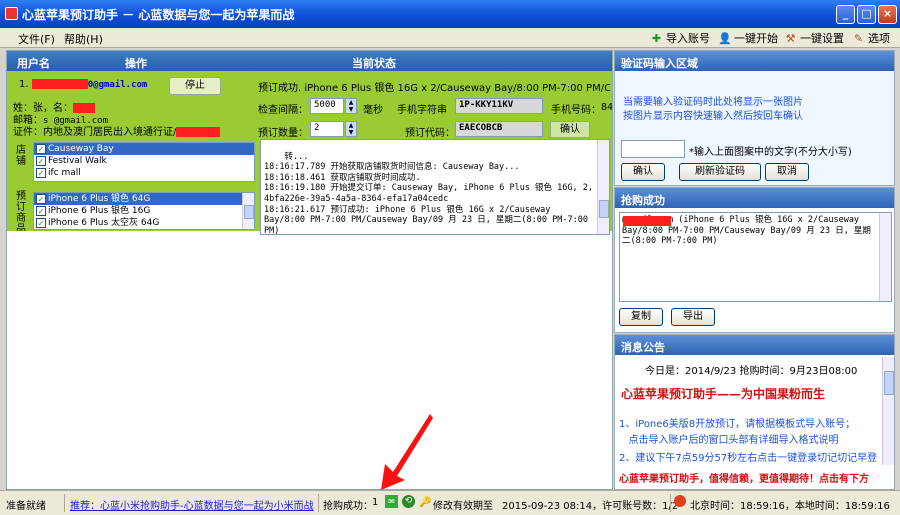 This screenshot has height=515, width=900. I want to click on copy-button: 复制, so click(641, 317).